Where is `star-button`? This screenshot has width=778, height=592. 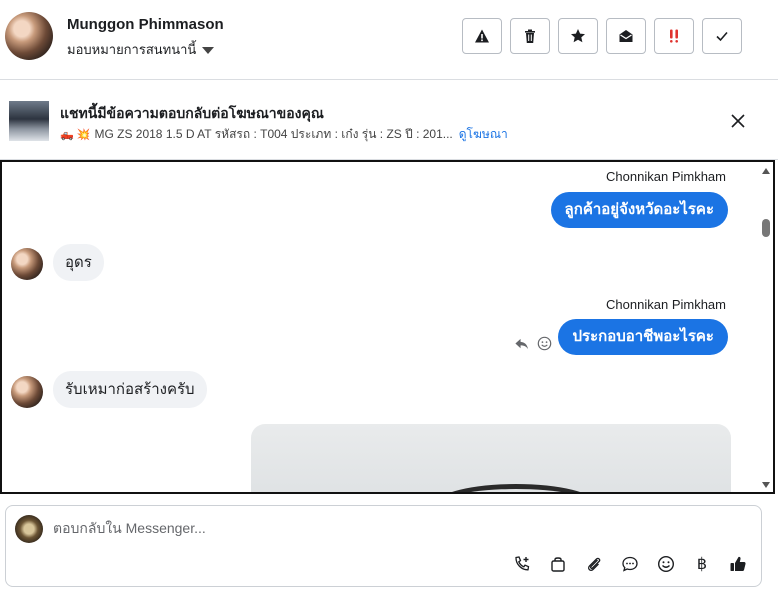 star-button is located at coordinates (578, 36).